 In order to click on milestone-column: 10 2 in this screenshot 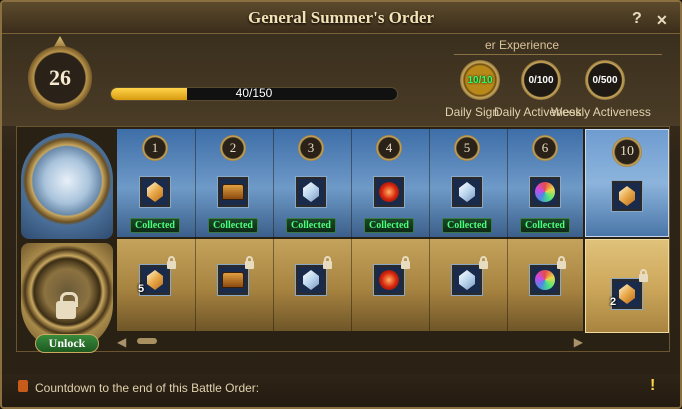, I will do `click(627, 231)`.